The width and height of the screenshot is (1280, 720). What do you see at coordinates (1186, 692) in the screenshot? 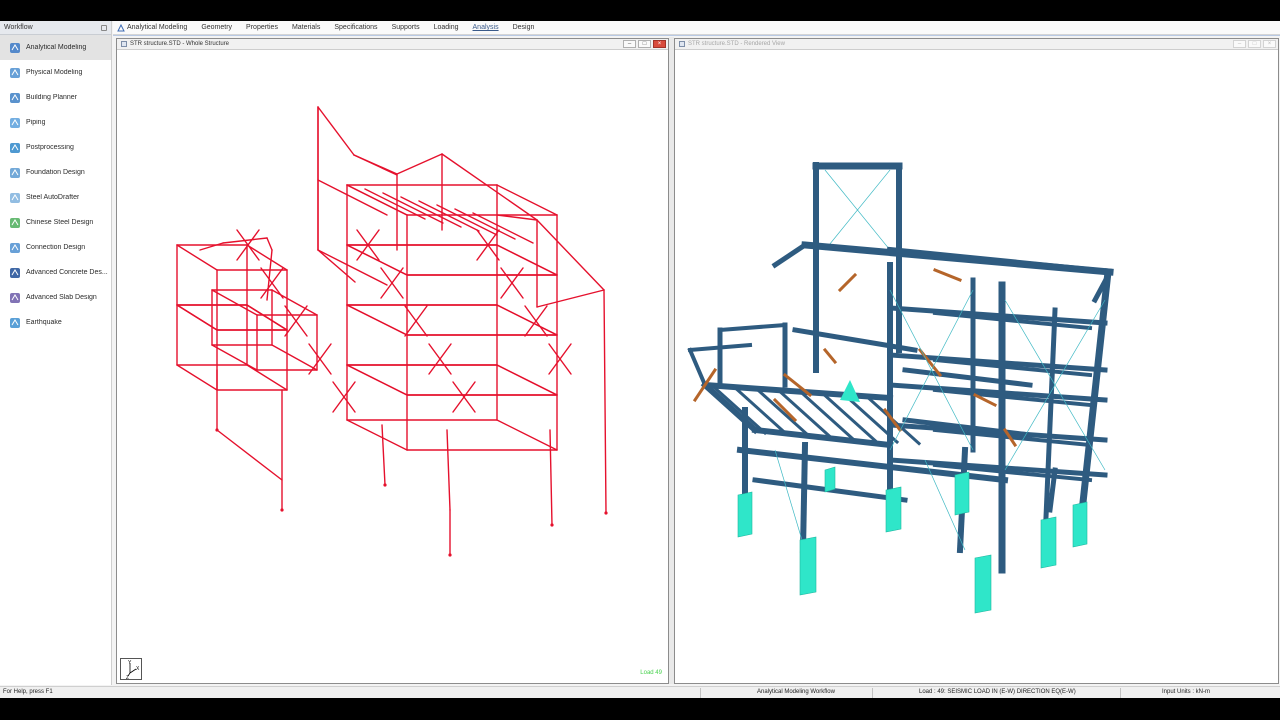
I see `status-units: Input Units : kN-m` at bounding box center [1186, 692].